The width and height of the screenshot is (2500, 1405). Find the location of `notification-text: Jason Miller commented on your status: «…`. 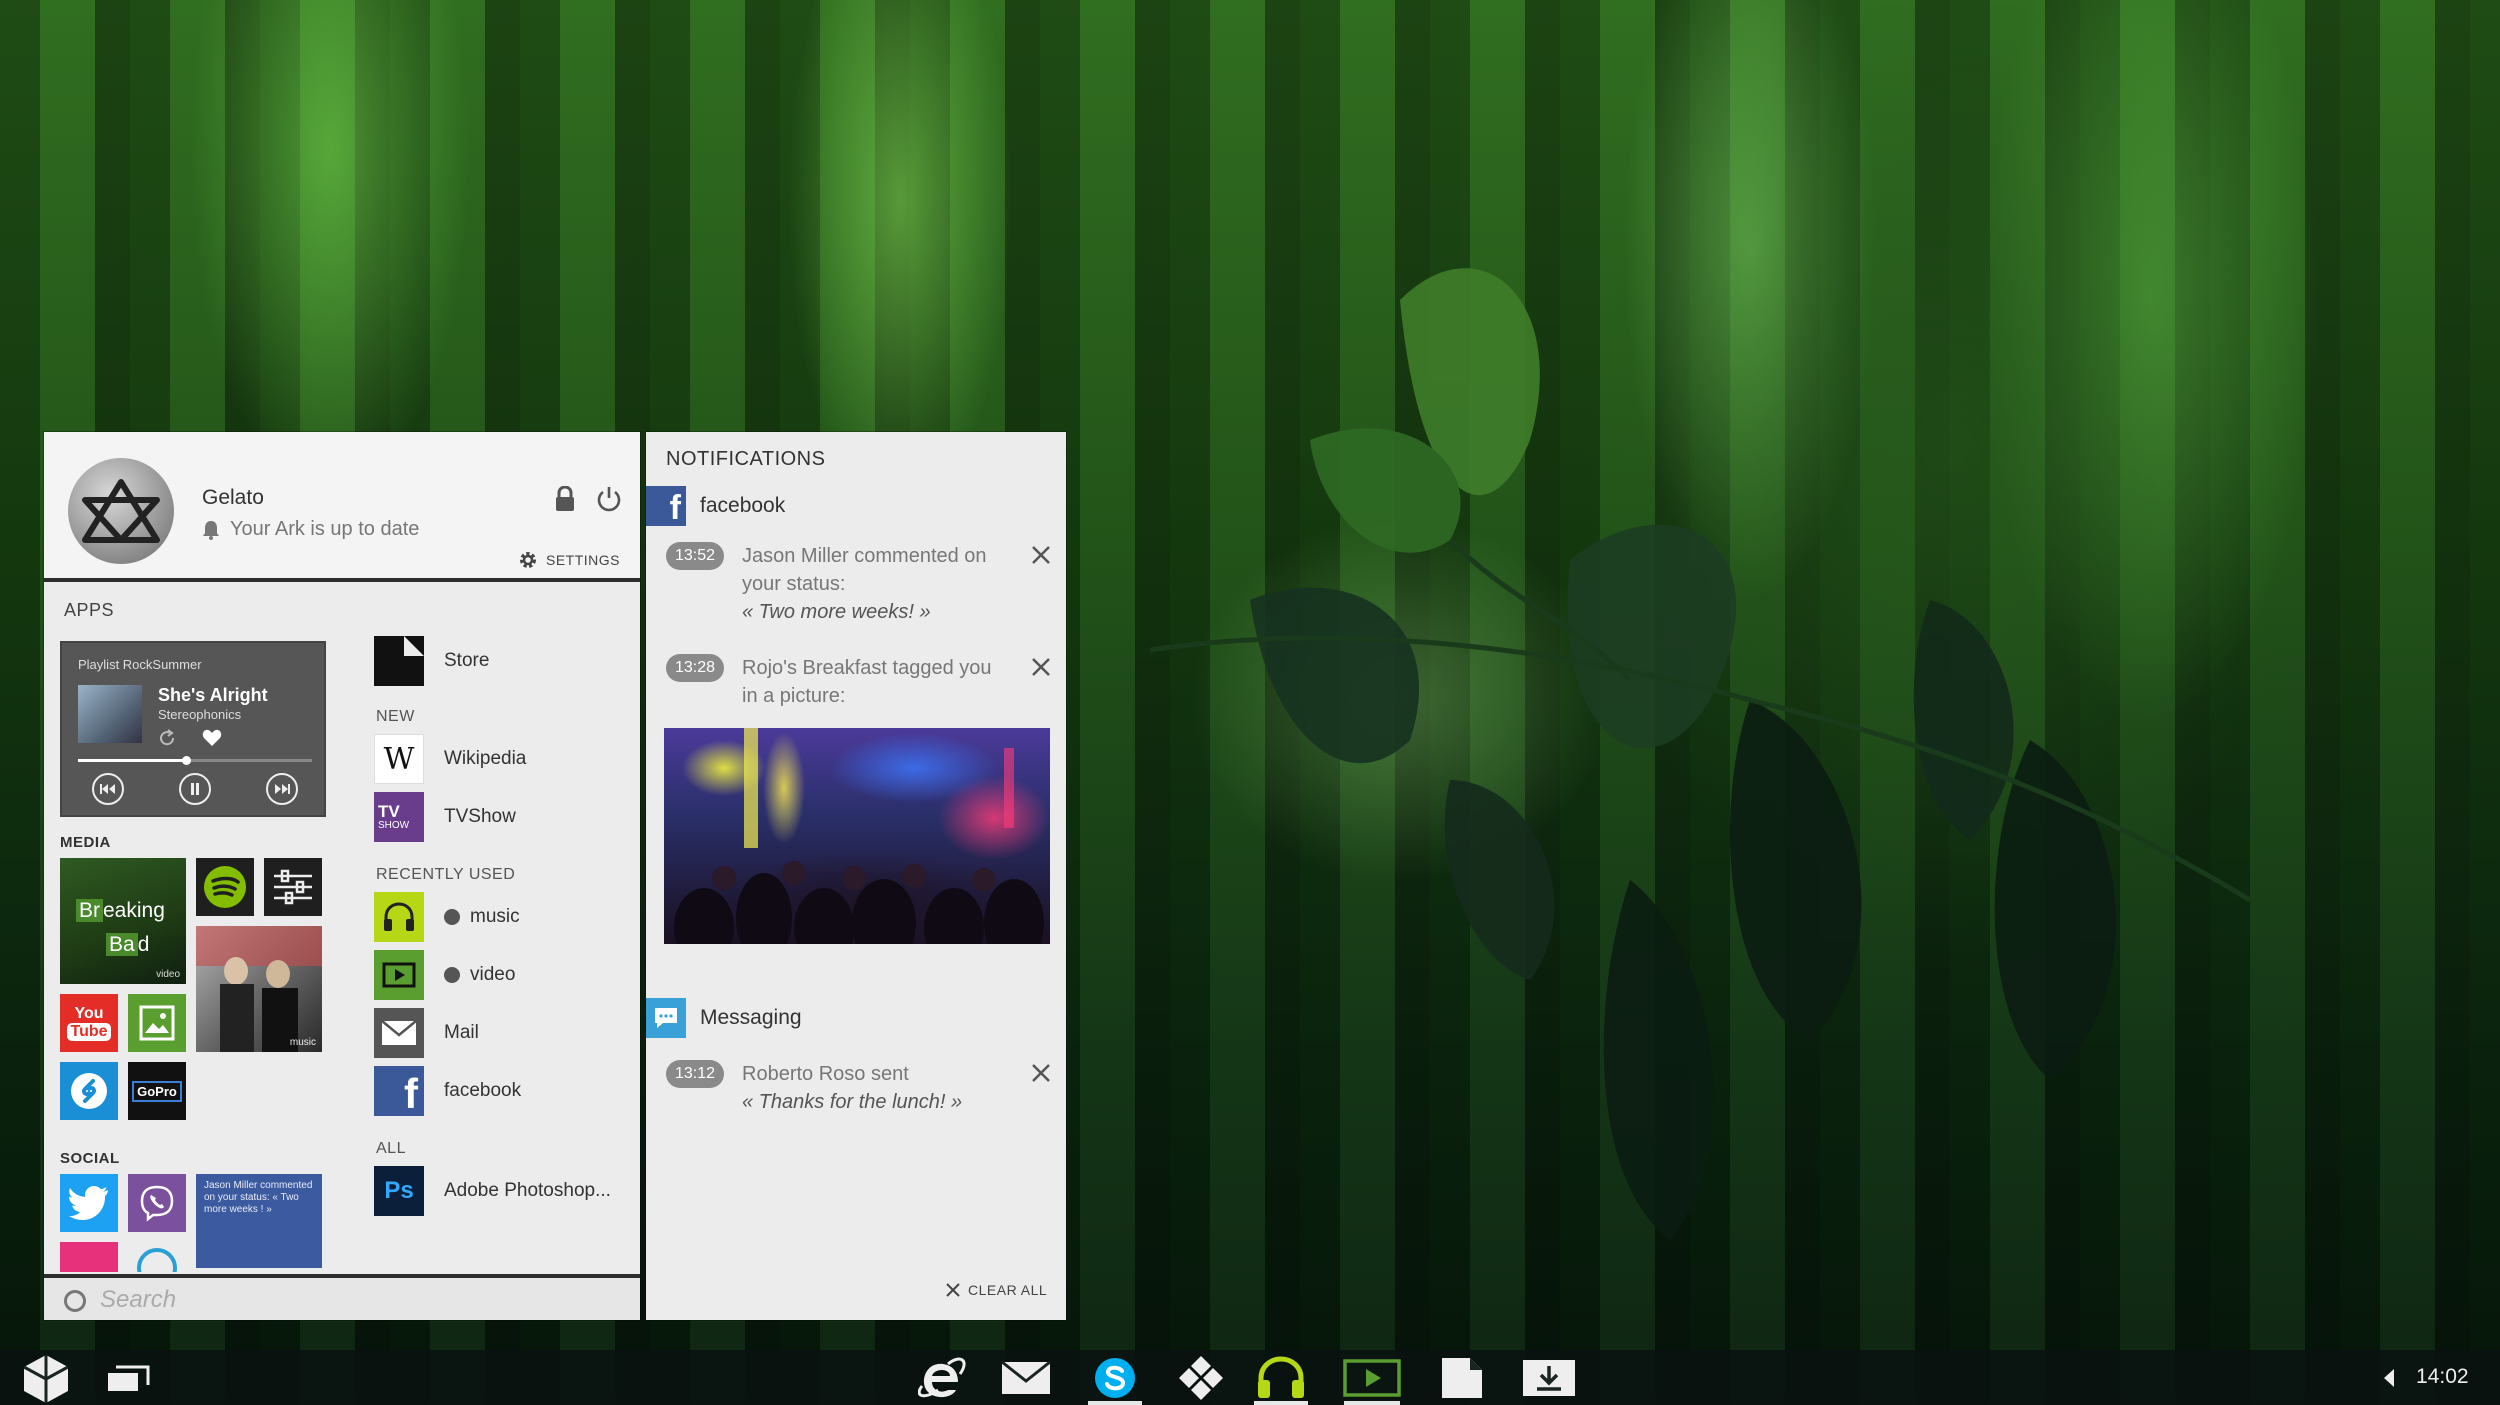

notification-text: Jason Miller commented on your status: «… is located at coordinates (864, 584).